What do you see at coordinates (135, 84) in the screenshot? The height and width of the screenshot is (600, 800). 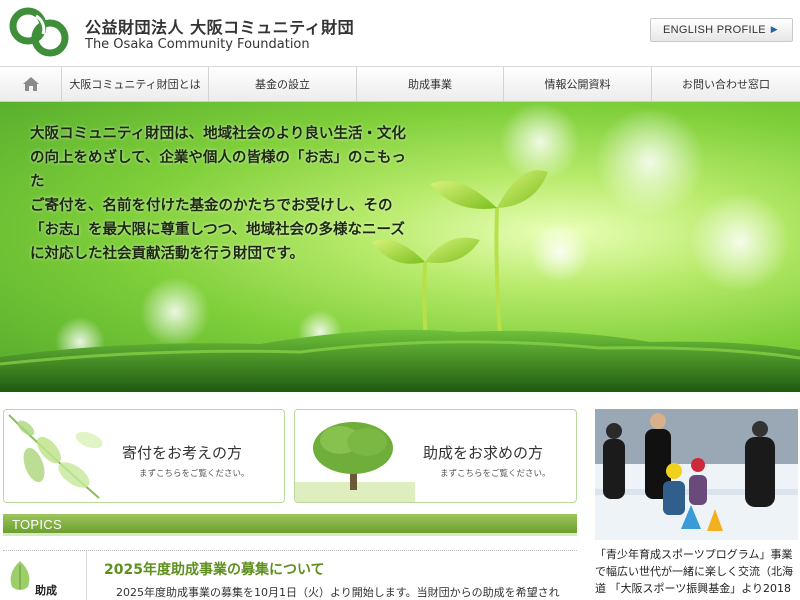 I see `nav-about: 大阪コミュニティ財団とは` at bounding box center [135, 84].